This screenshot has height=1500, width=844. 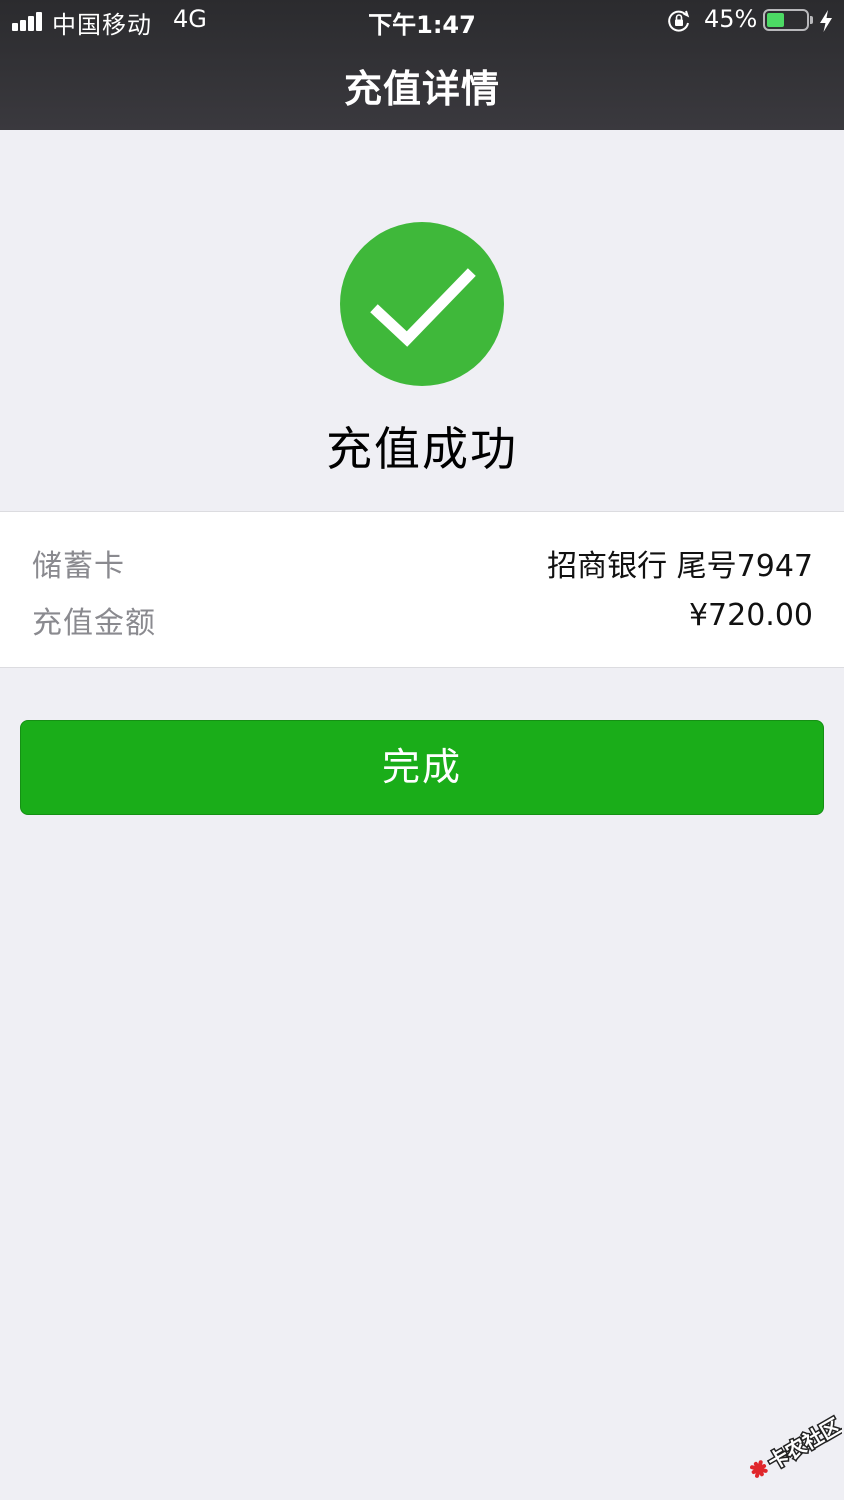 What do you see at coordinates (422, 22) in the screenshot?
I see `status-bar: 中国移动 4G 下午1:47 45%` at bounding box center [422, 22].